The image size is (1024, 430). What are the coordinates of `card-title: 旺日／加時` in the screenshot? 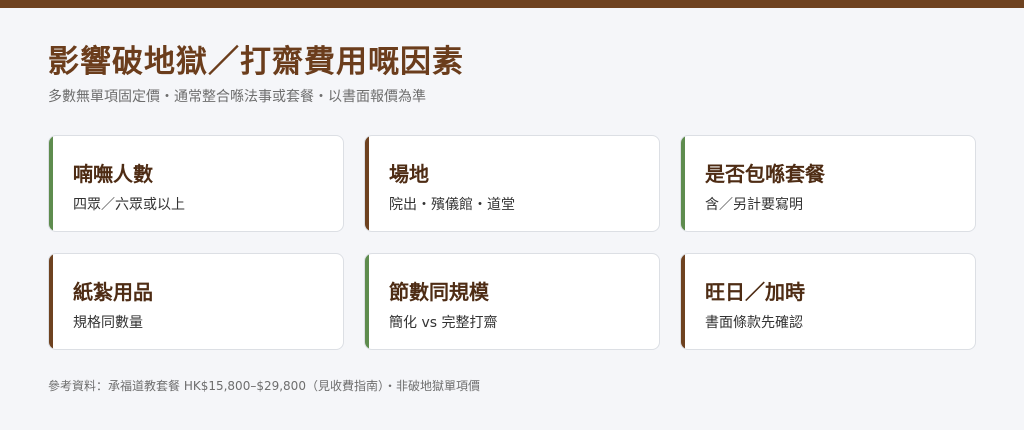 It's located at (755, 292).